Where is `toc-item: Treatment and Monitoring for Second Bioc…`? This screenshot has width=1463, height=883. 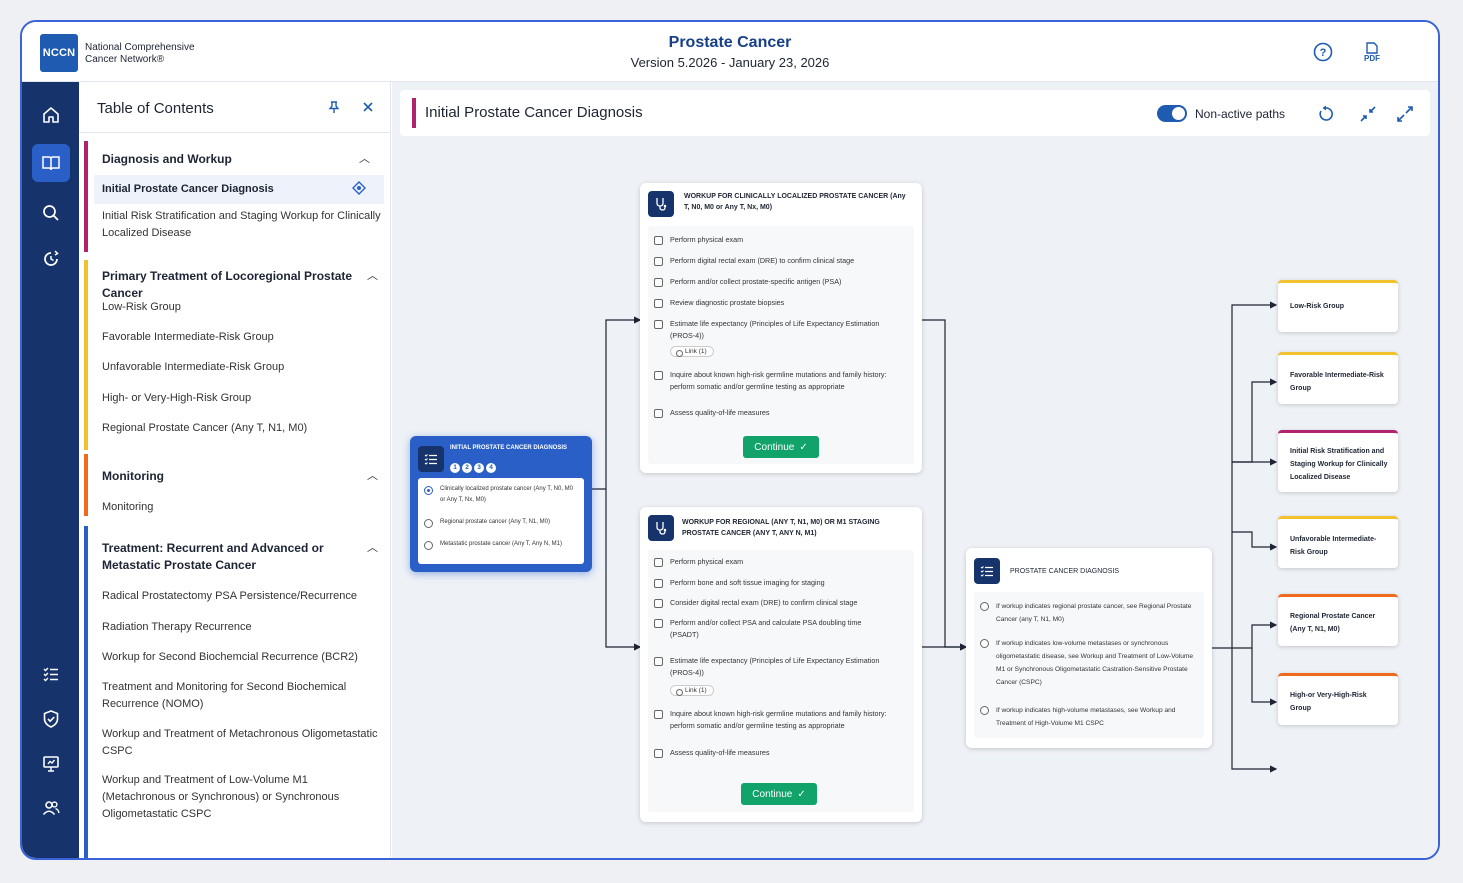
toc-item: Treatment and Monitoring for Second Bioc… is located at coordinates (232, 696).